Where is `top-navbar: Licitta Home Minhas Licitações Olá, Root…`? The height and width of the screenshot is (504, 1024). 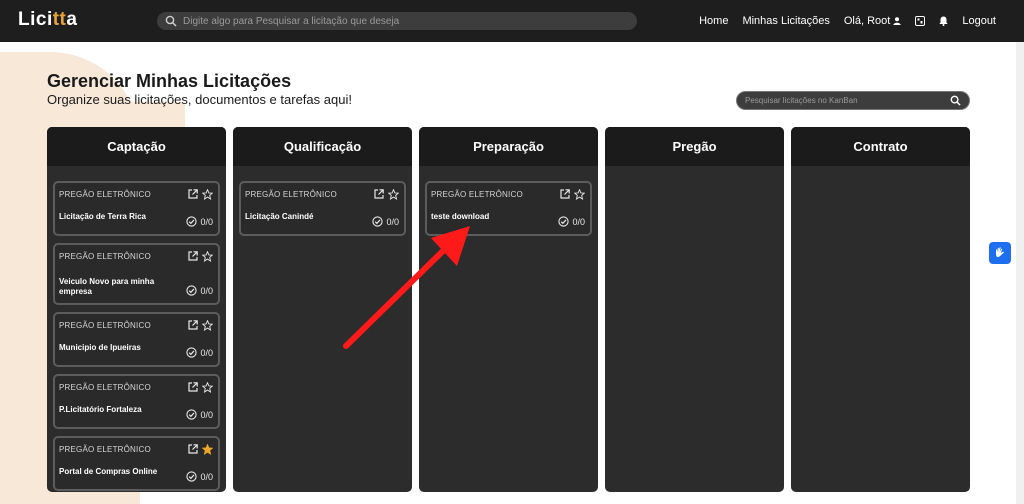 top-navbar: Licitta Home Minhas Licitações Olá, Root… is located at coordinates (512, 21).